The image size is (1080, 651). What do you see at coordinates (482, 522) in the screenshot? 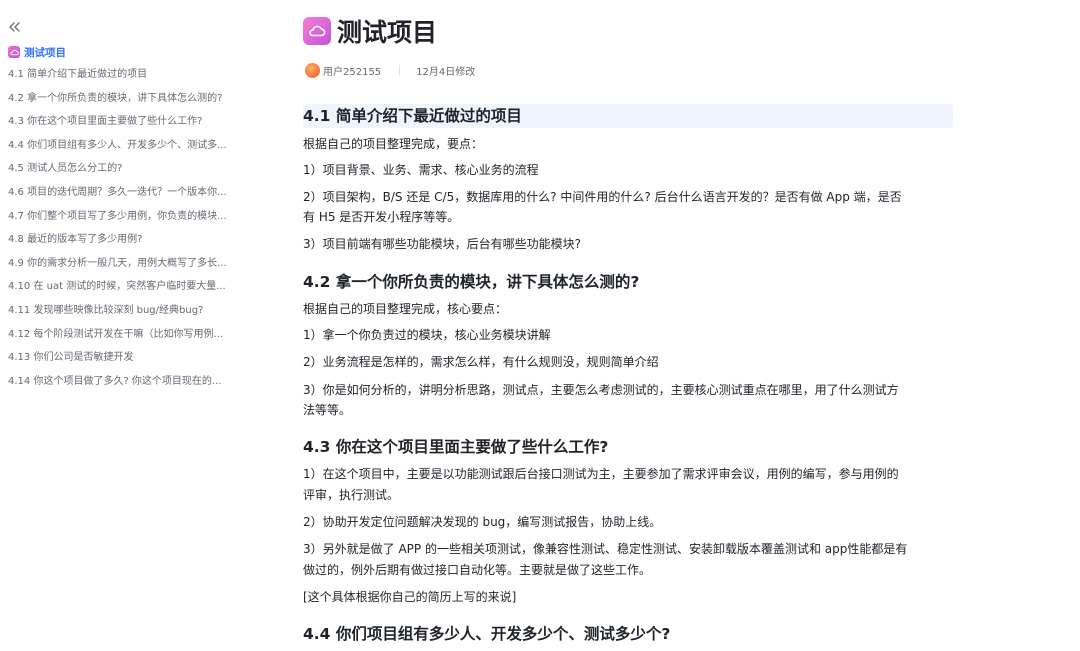
I see `paragraph: 2）协助开发定位问题解决发现的 bug，编写测试报告，协助上线。` at bounding box center [482, 522].